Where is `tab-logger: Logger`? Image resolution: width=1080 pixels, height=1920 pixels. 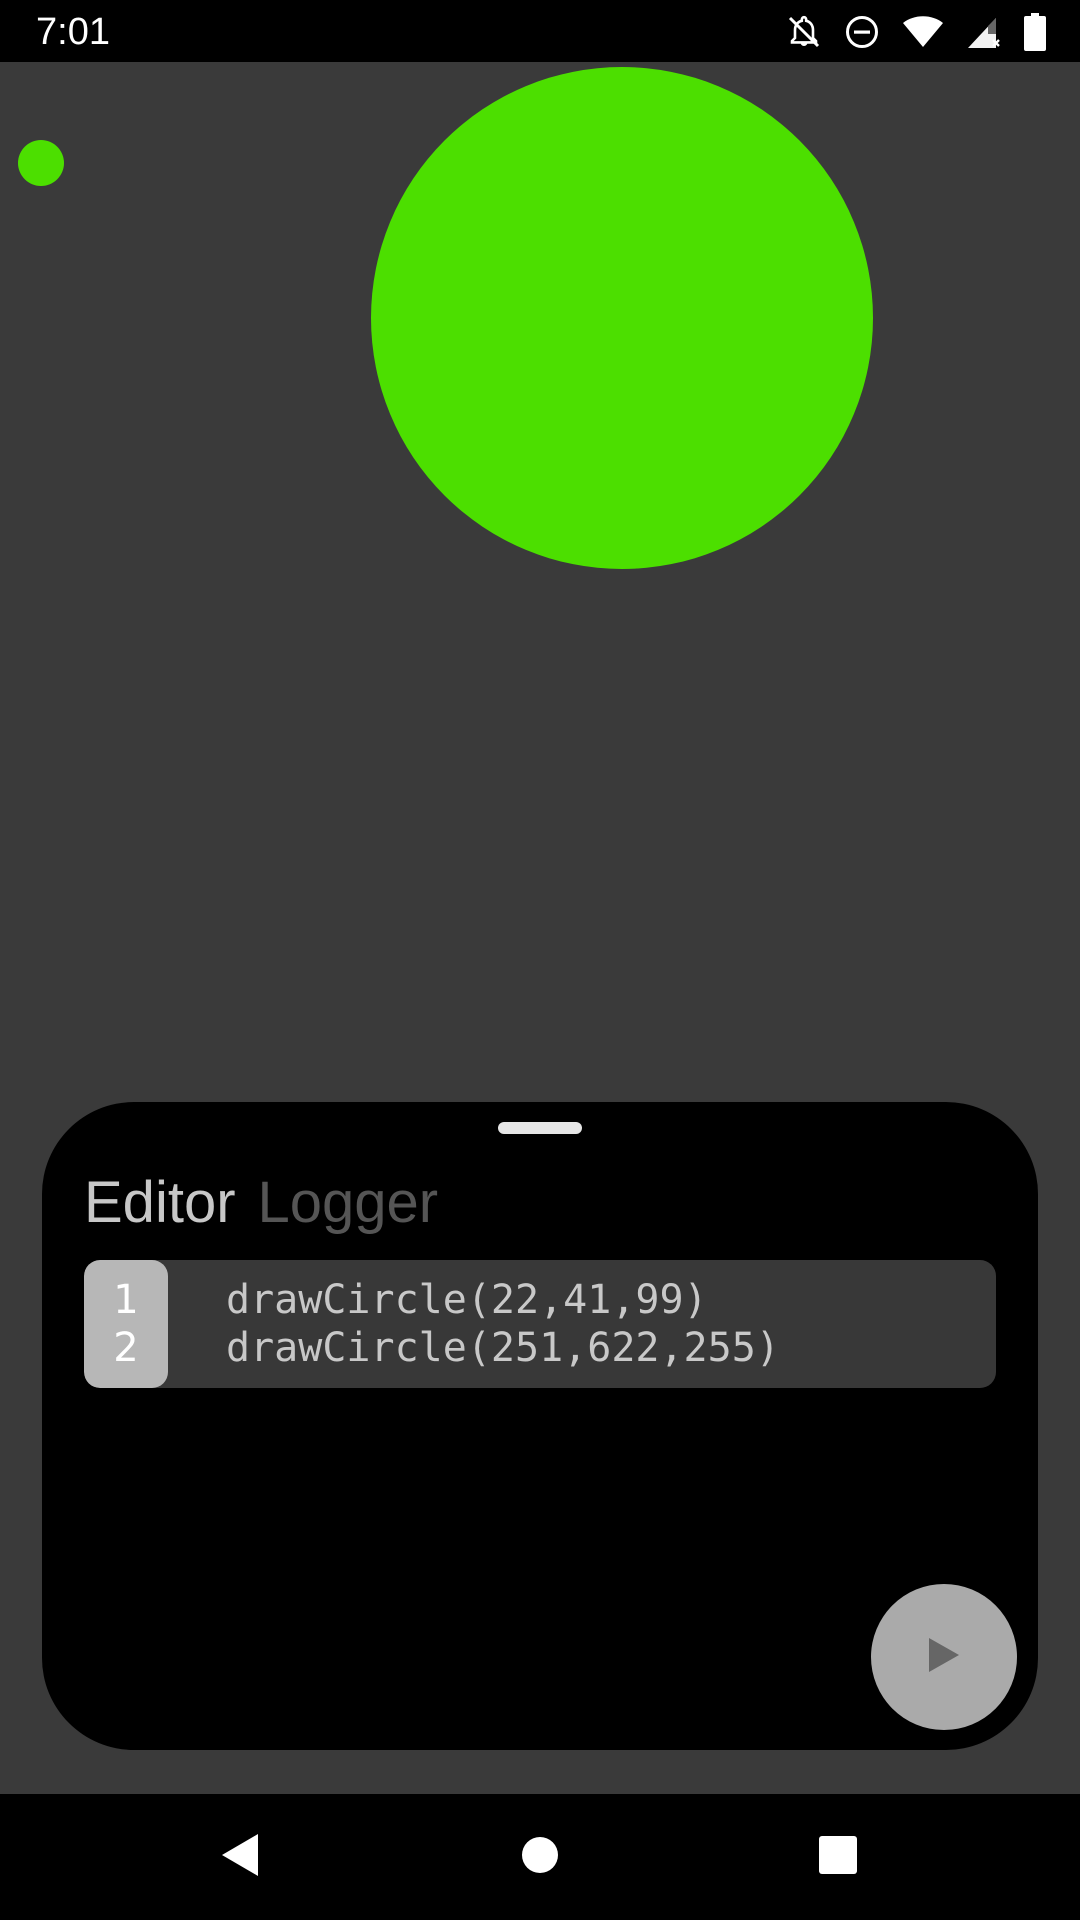 tab-logger: Logger is located at coordinates (348, 1203).